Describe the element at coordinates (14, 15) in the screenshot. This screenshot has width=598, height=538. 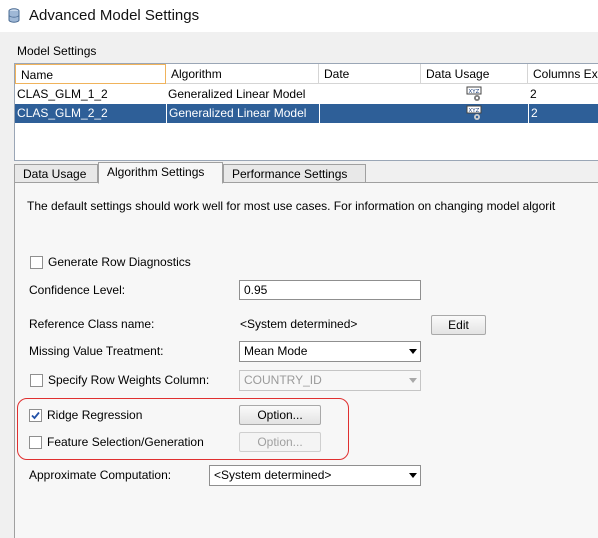
I see `database-icon` at that location.